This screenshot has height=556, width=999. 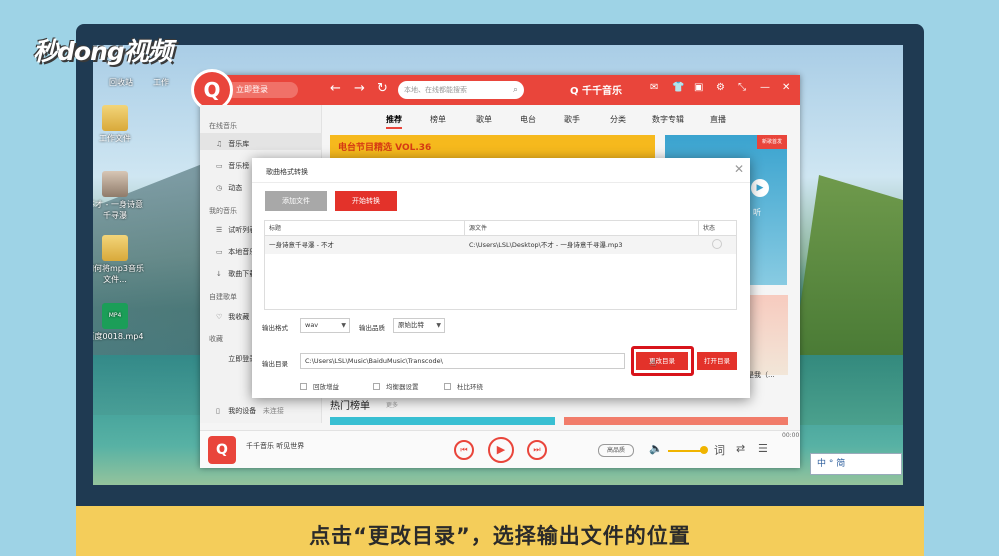 I want to click on tab-live: 直播, so click(x=718, y=119).